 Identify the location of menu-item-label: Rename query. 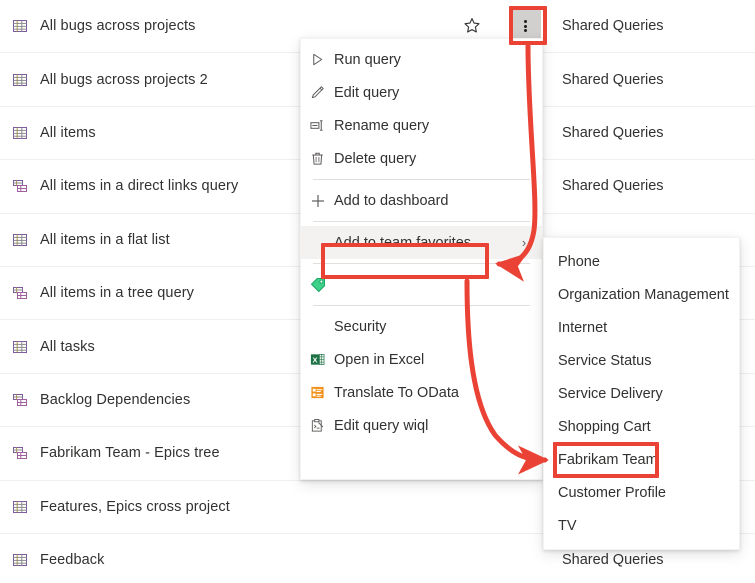
(382, 125).